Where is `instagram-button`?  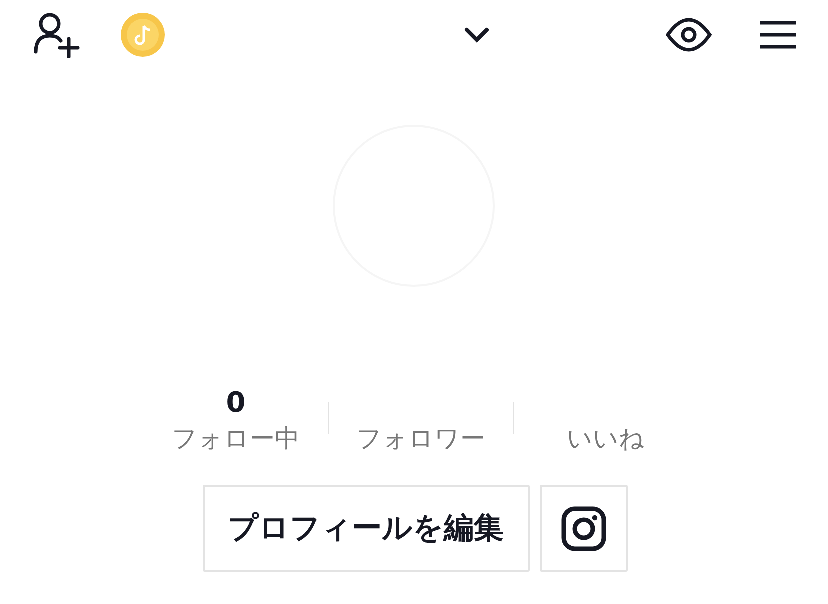 instagram-button is located at coordinates (584, 528).